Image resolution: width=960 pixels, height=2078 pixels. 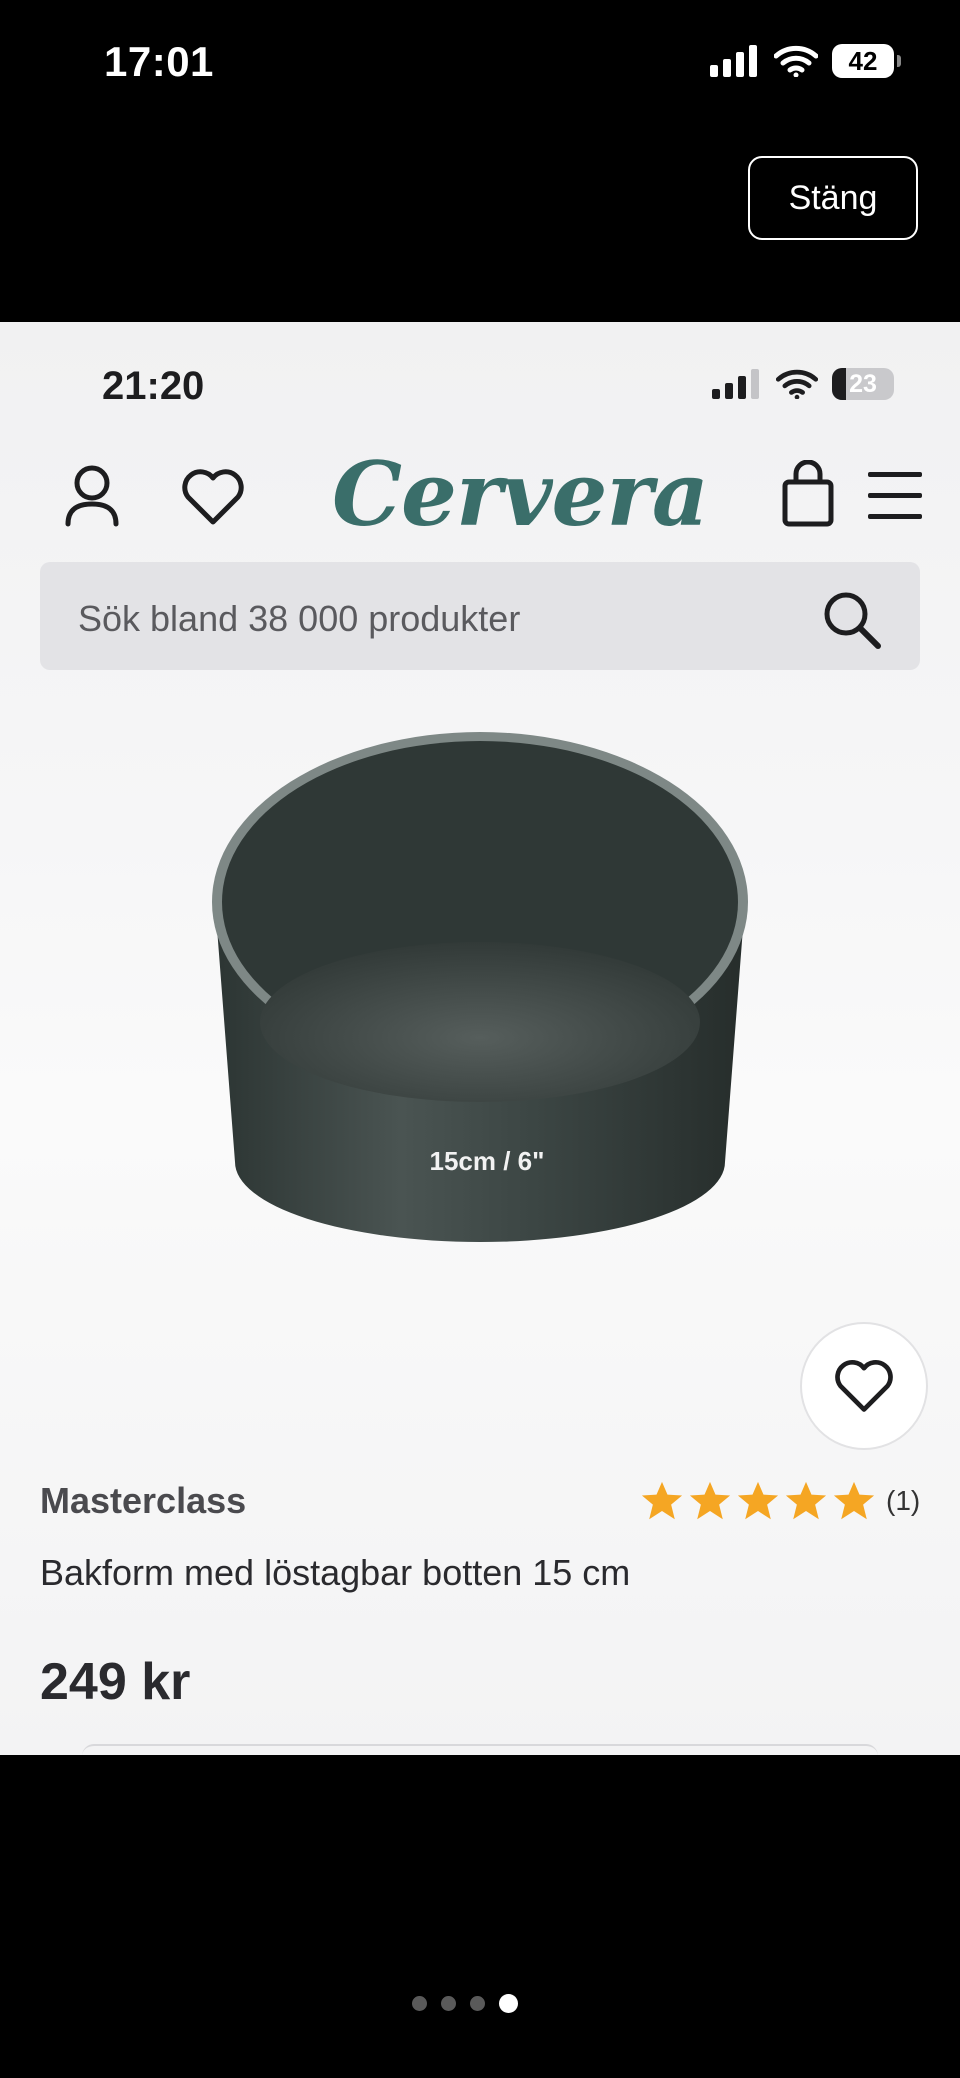 What do you see at coordinates (895, 496) in the screenshot?
I see `menu-icon` at bounding box center [895, 496].